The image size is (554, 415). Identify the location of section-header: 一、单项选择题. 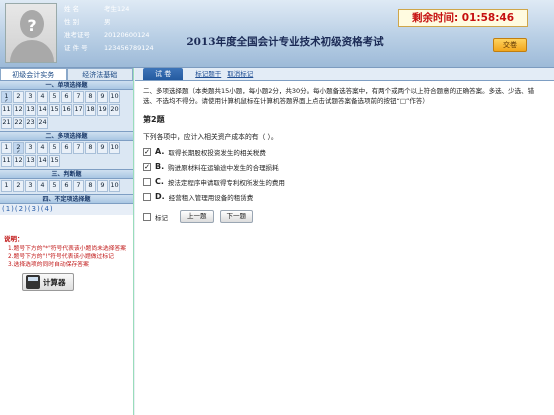
(66, 85).